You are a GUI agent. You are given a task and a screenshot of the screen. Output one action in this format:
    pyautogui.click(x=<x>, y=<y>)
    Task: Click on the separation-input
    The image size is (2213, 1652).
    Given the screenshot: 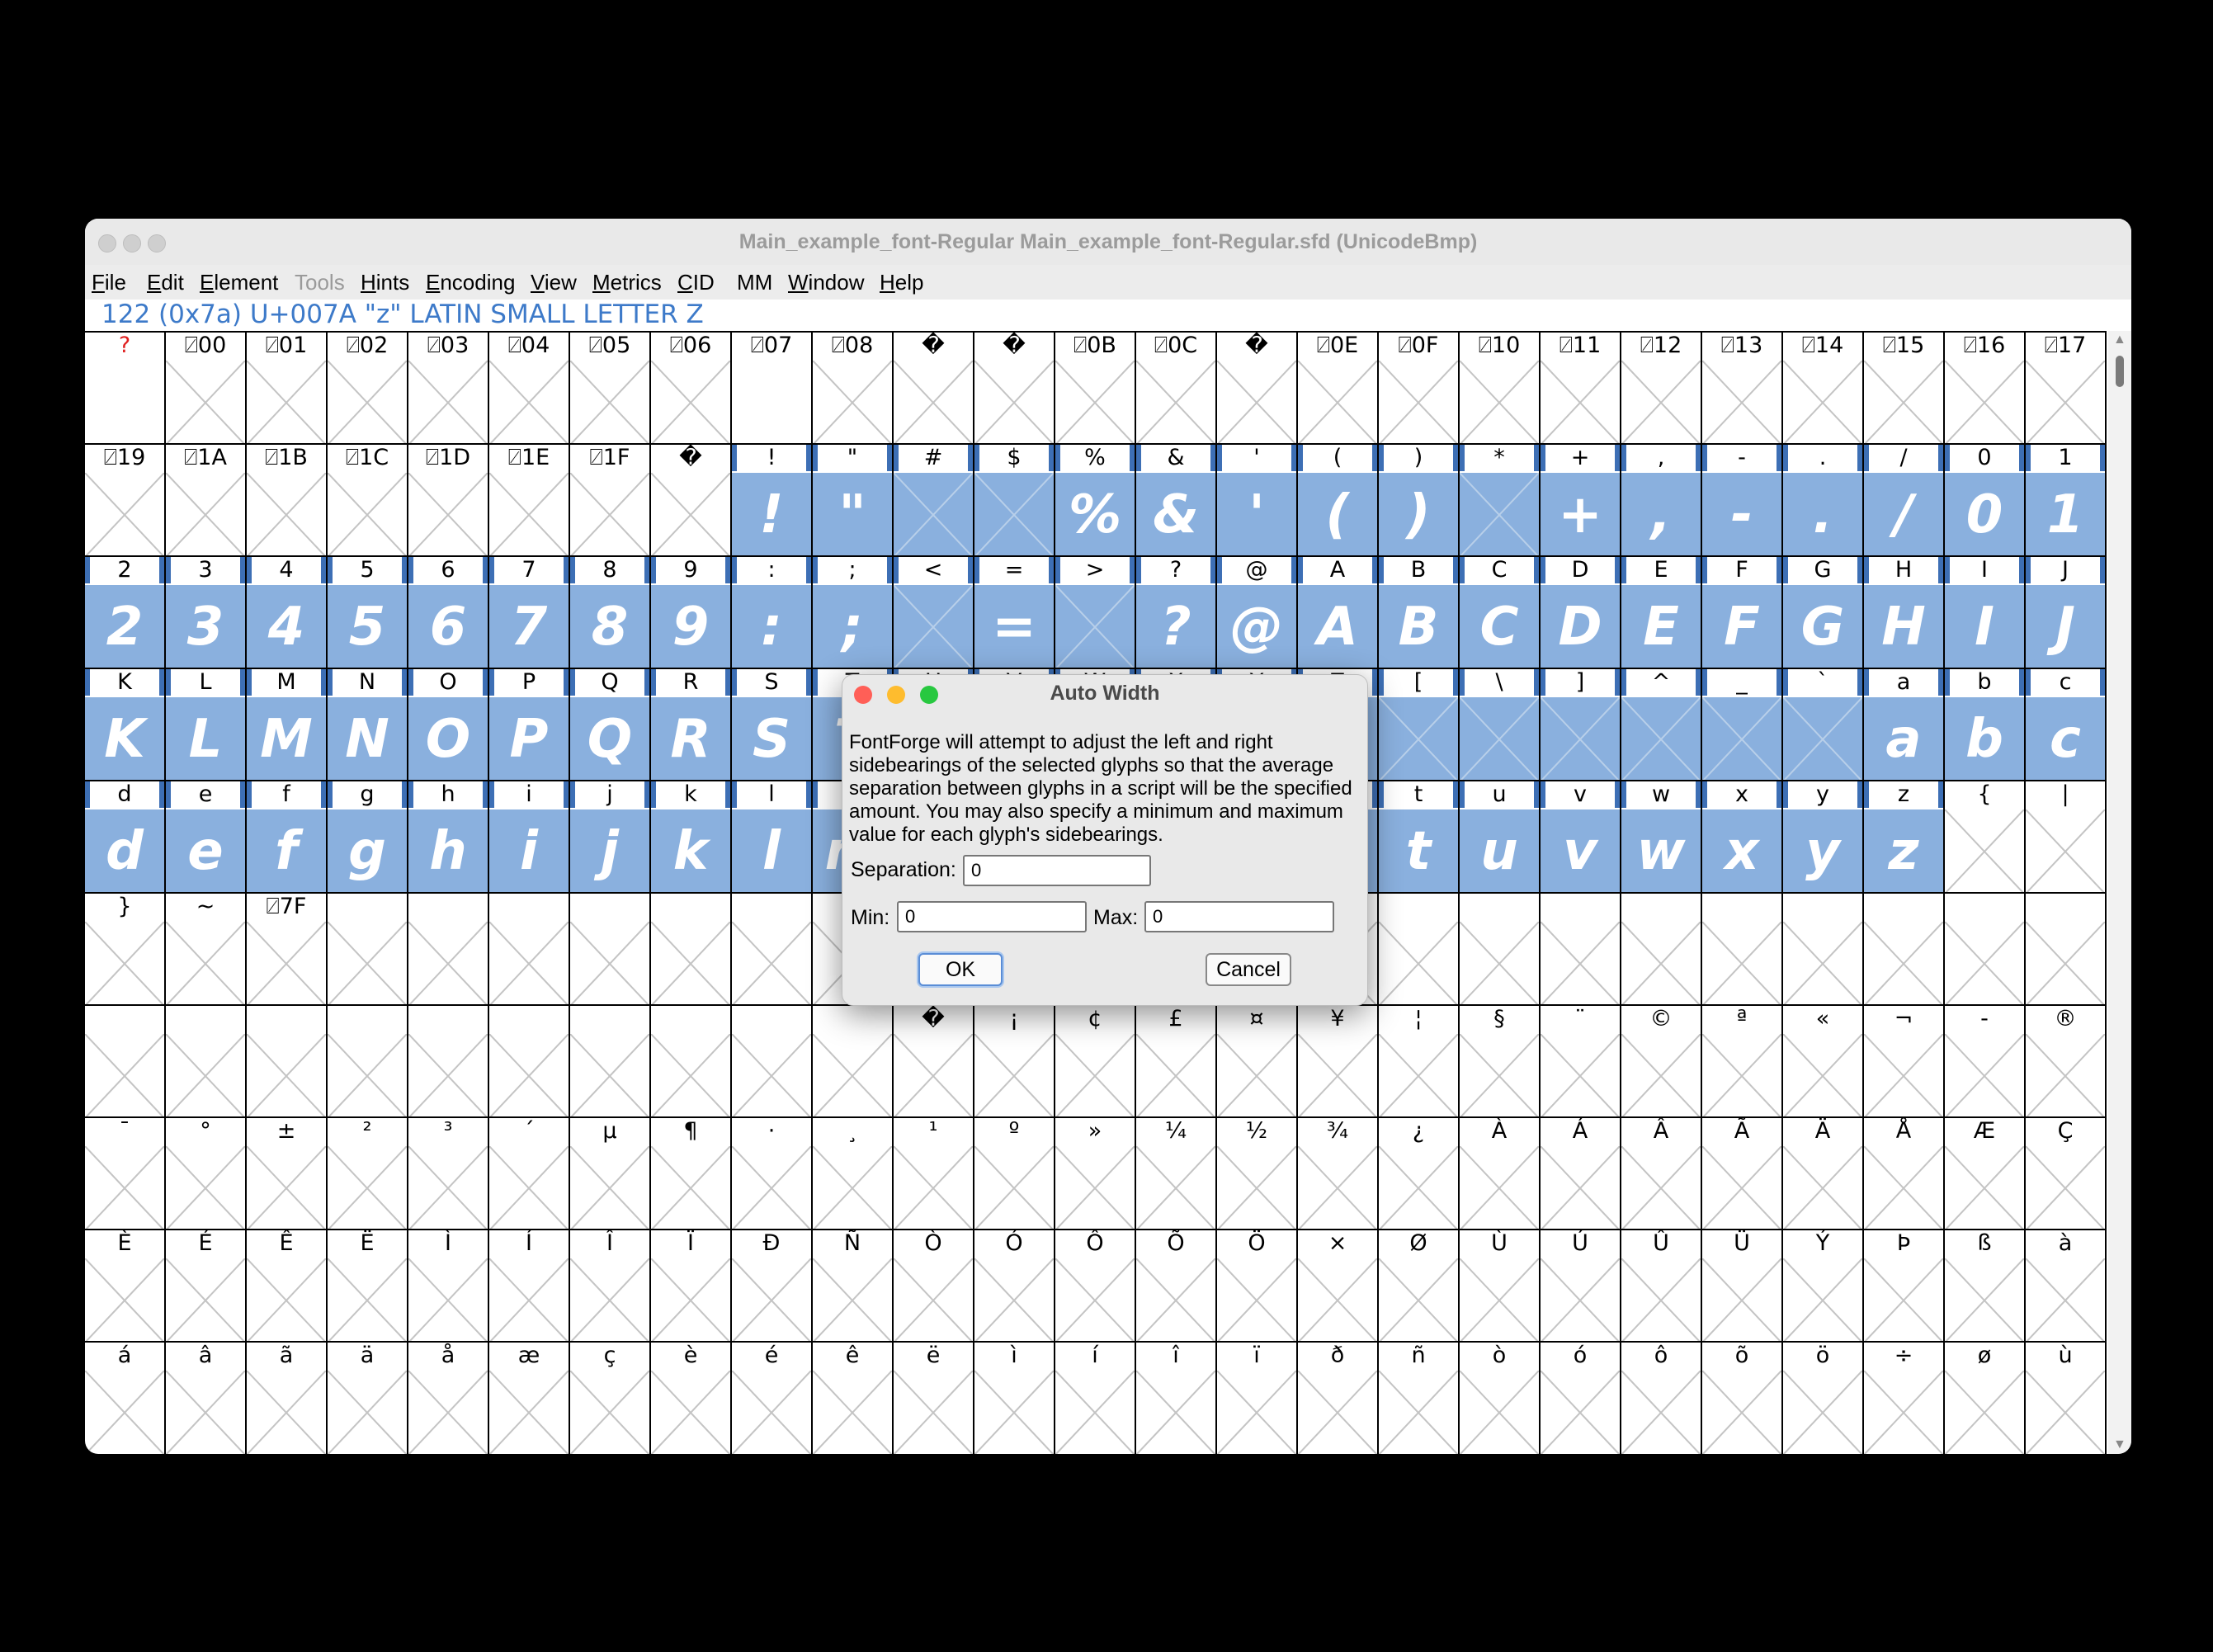 What is the action you would take?
    pyautogui.click(x=1057, y=870)
    